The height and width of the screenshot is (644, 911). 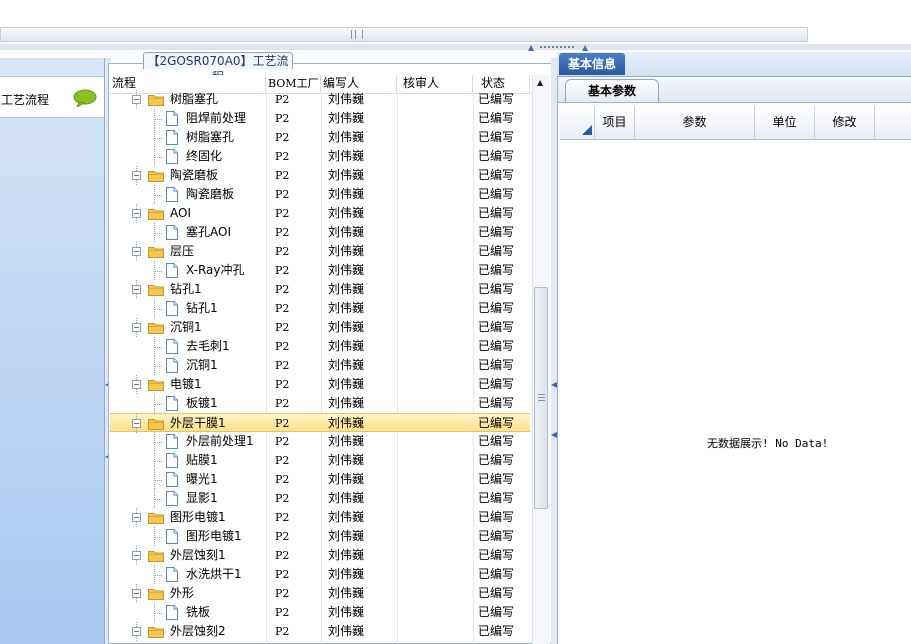 What do you see at coordinates (202, 460) in the screenshot?
I see `step-name: 贴膜1` at bounding box center [202, 460].